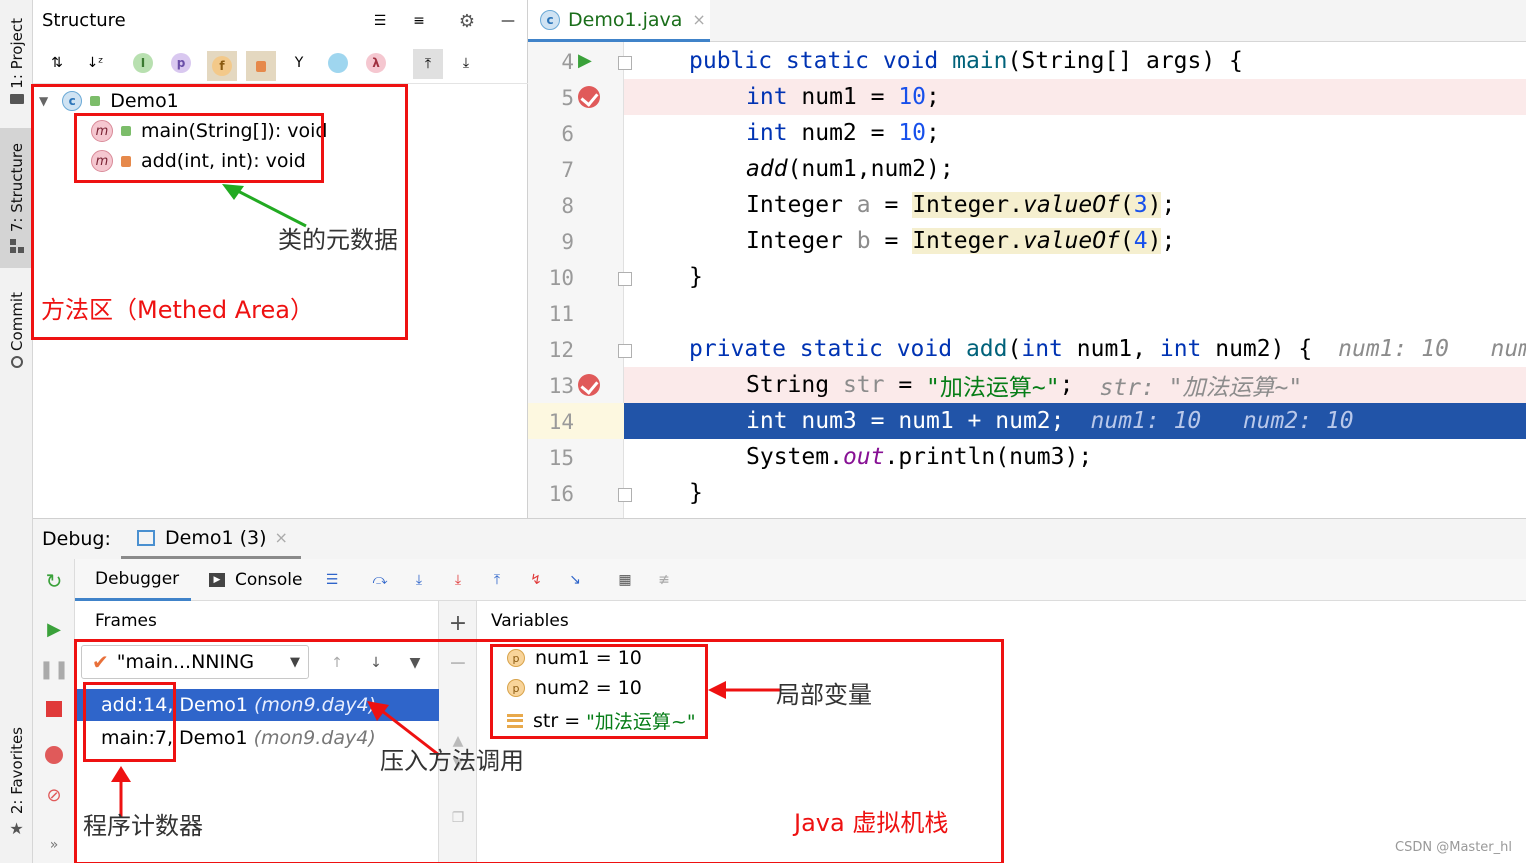  Describe the element at coordinates (57, 63) in the screenshot. I see `sort-by-visibility-icon: ⇅` at that location.